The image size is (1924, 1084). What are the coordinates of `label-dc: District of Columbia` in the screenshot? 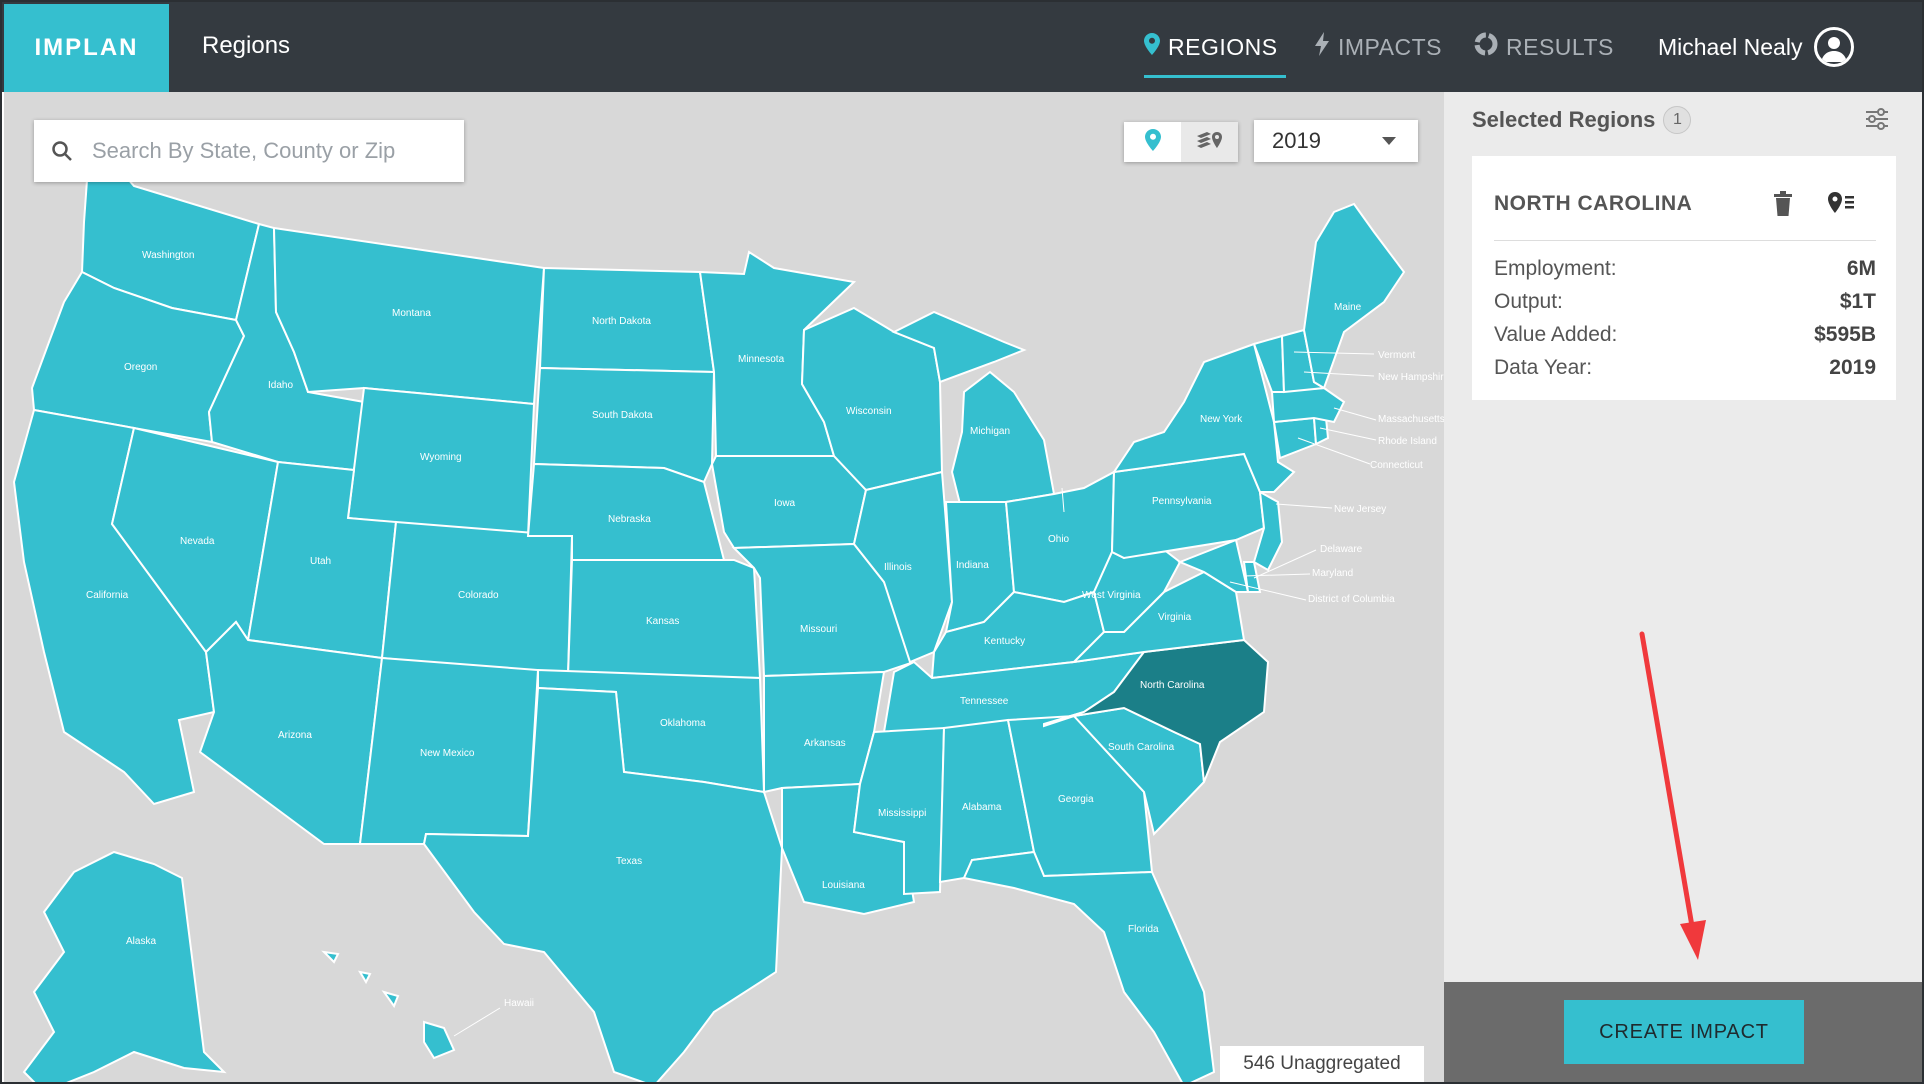 It's located at (1351, 599).